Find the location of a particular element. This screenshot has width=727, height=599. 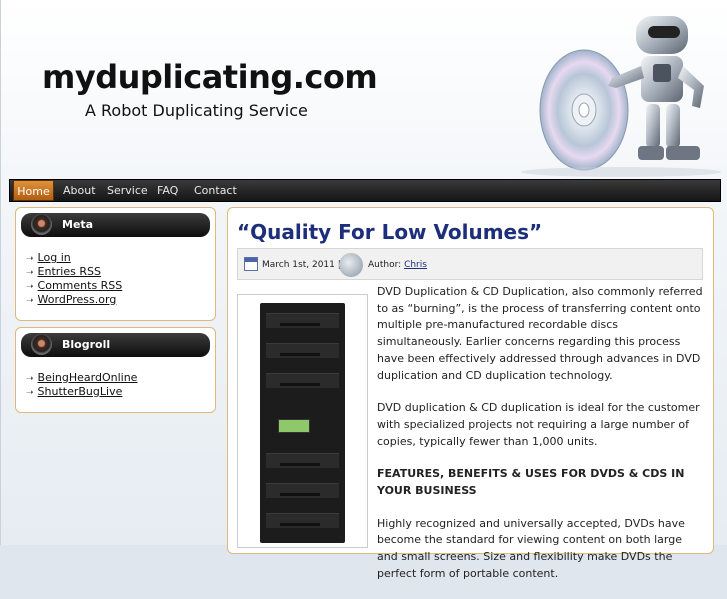

list-item: ➝ BeingHeardOnline is located at coordinates (81, 378).